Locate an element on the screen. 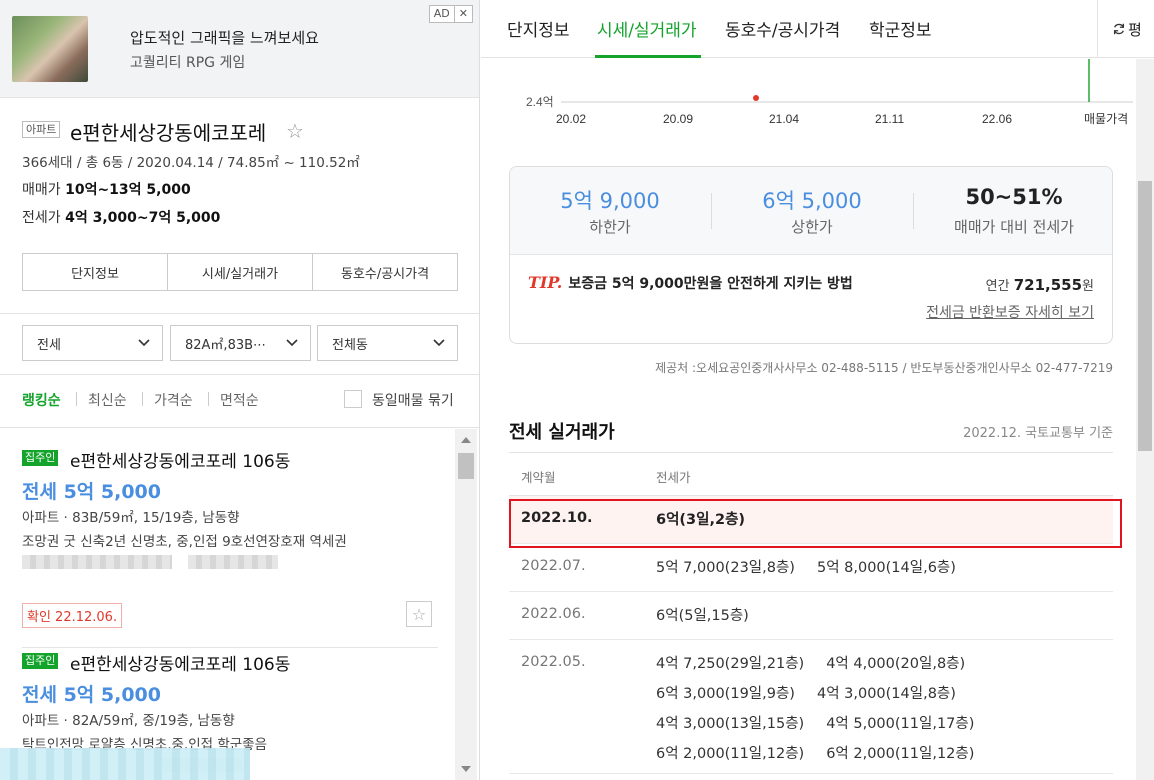  contract-month: 2022.07. is located at coordinates (553, 566).